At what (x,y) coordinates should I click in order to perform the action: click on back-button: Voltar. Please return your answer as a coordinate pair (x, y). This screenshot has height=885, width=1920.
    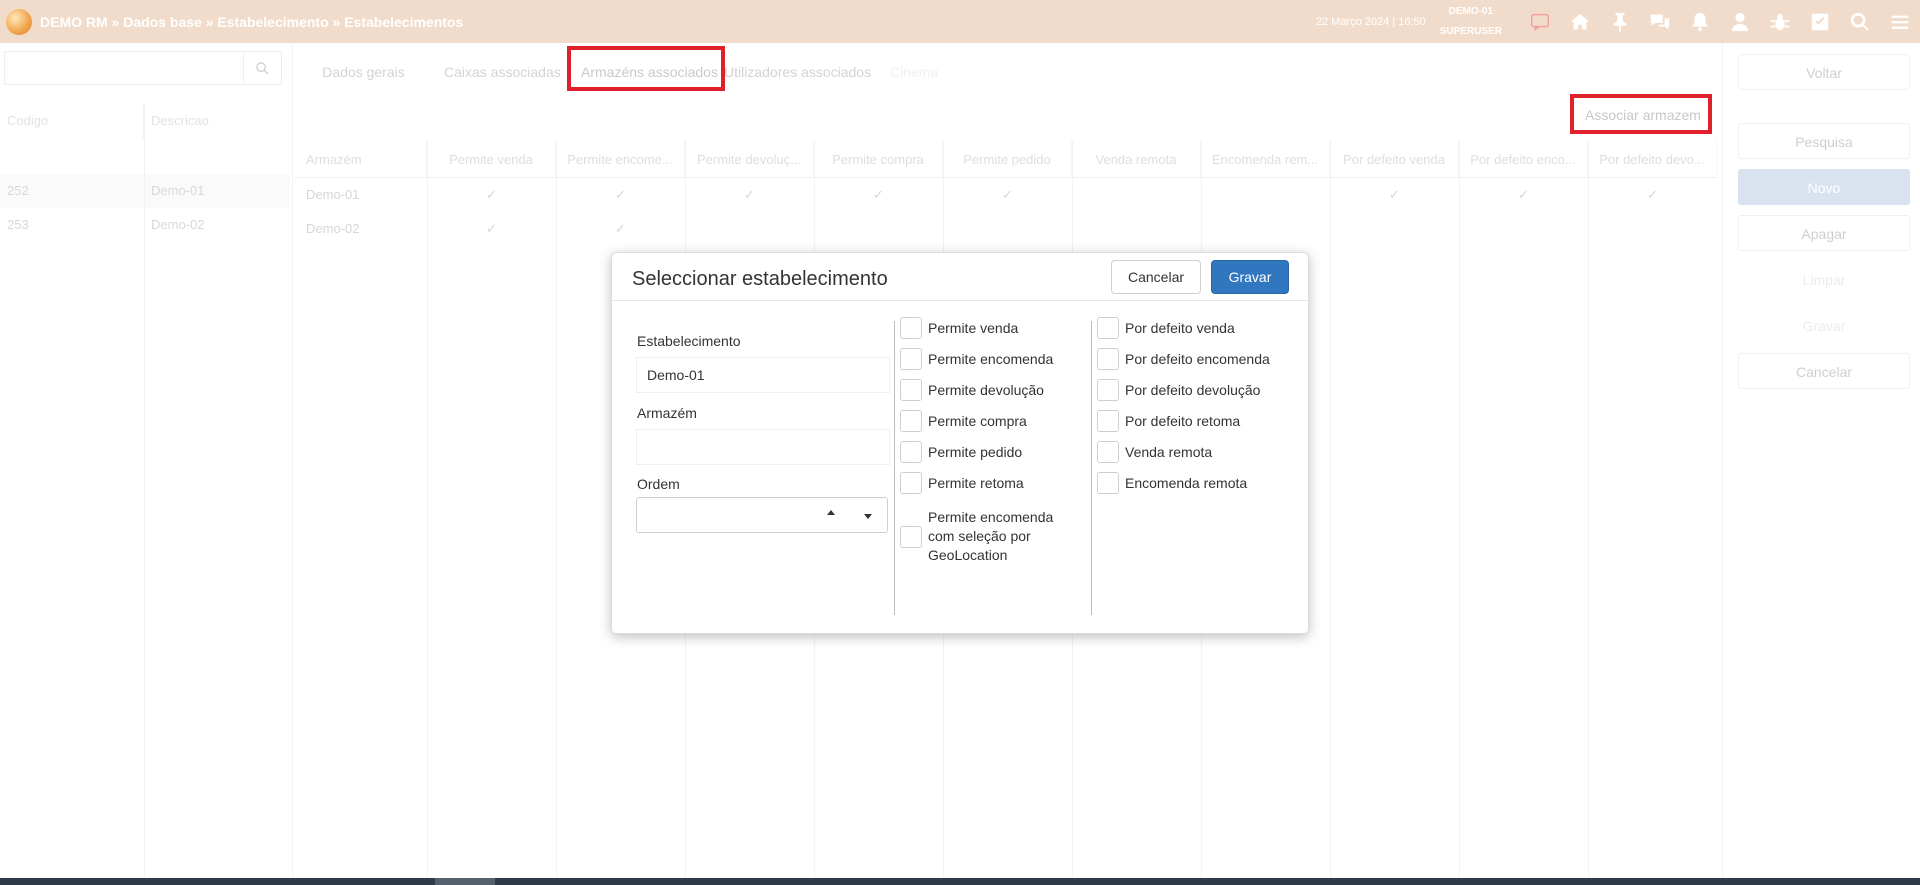
    Looking at the image, I should click on (1824, 72).